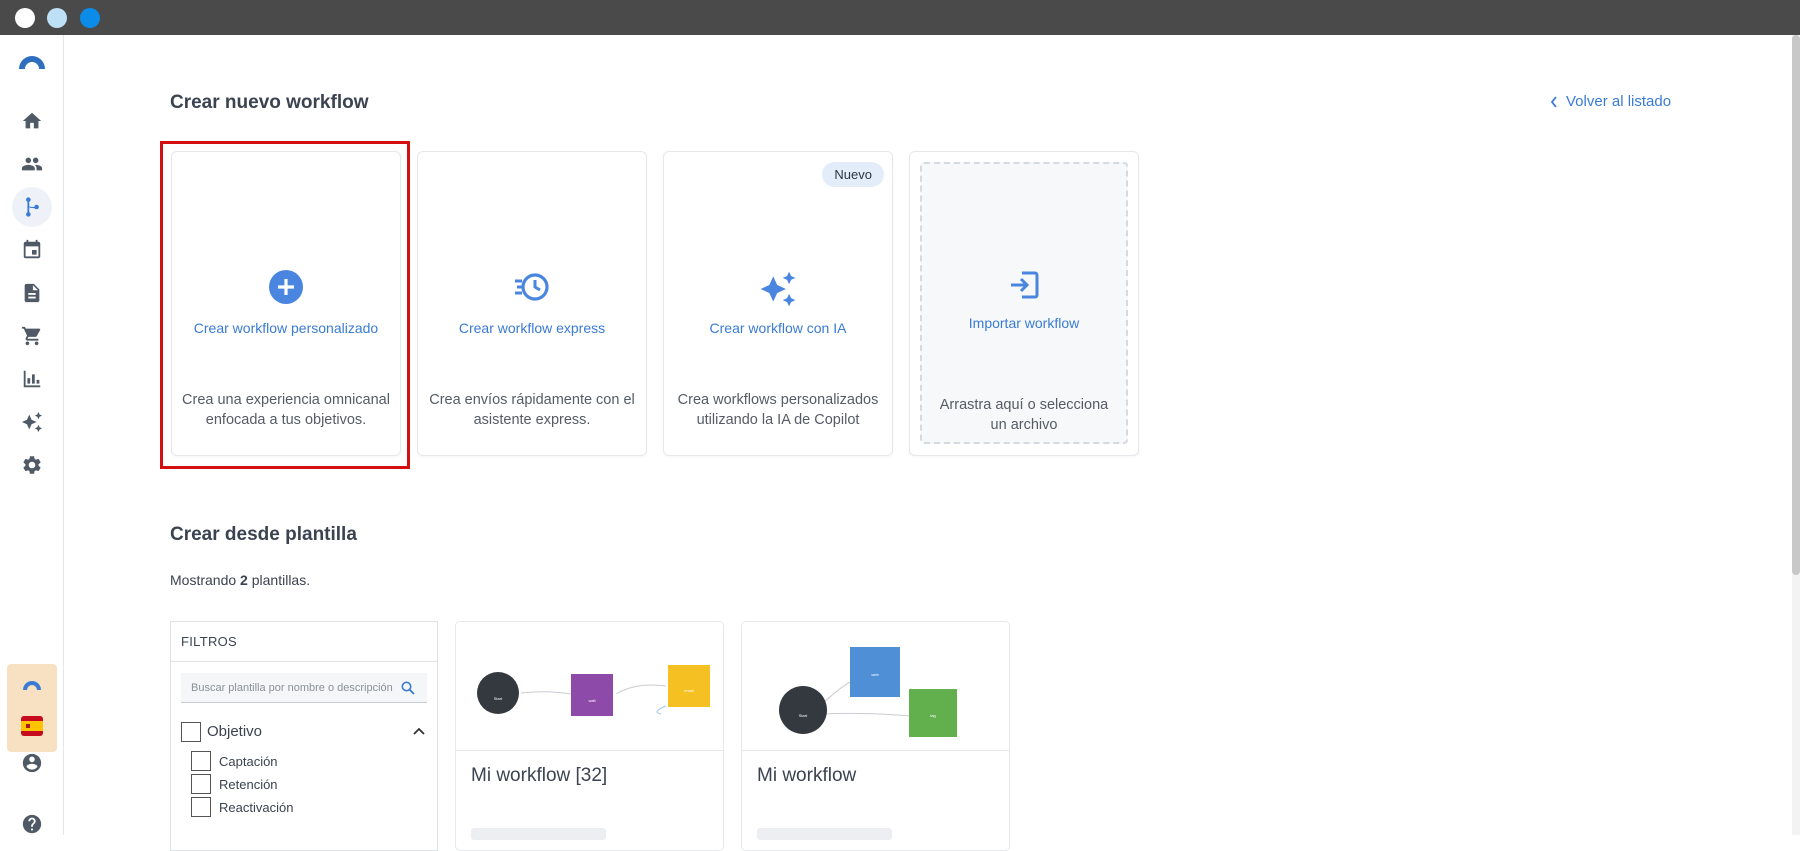 The image size is (1800, 851). What do you see at coordinates (90, 18) in the screenshot?
I see `window-maximize-button` at bounding box center [90, 18].